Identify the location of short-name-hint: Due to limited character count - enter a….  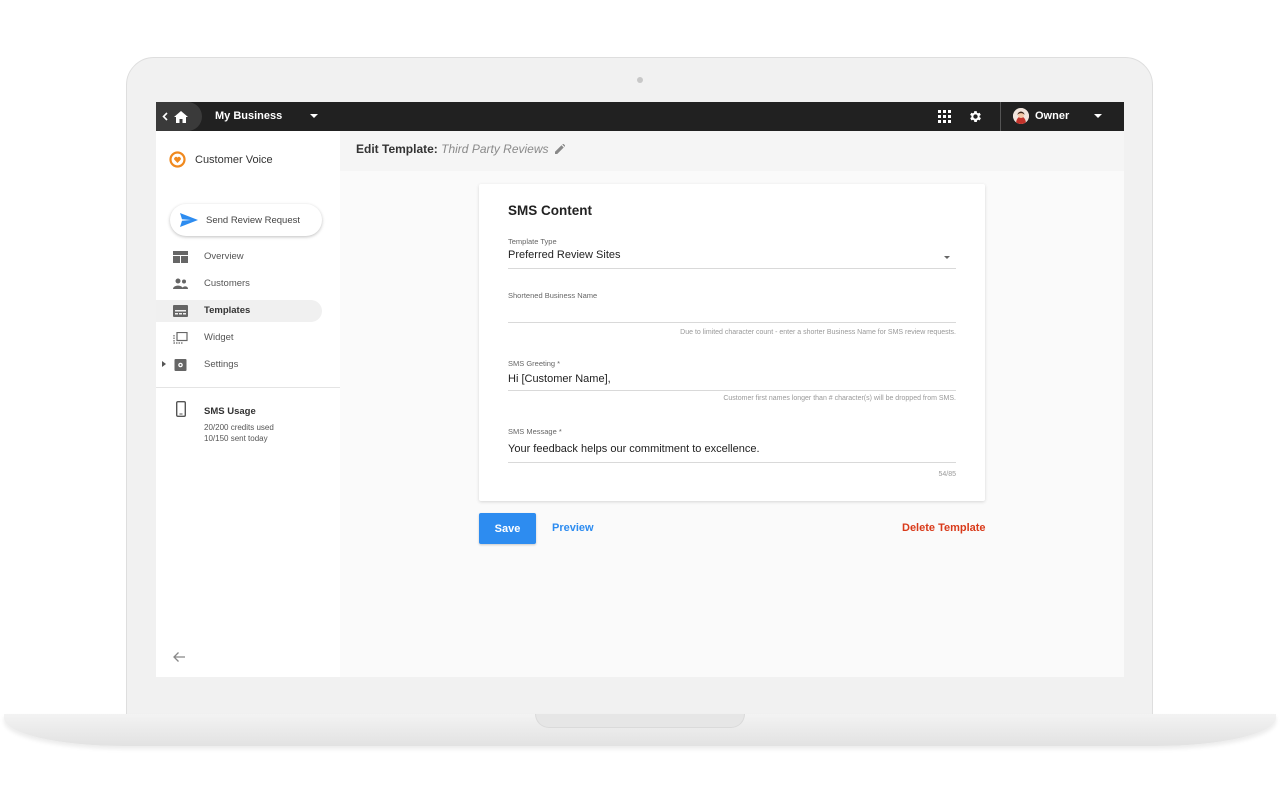
(818, 332).